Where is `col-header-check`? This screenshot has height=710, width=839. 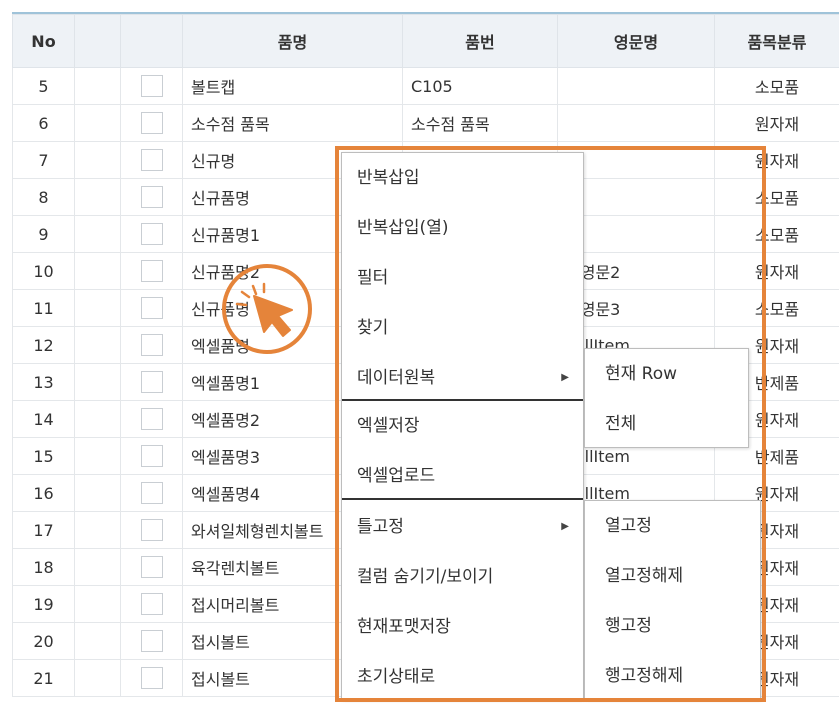 col-header-check is located at coordinates (152, 41).